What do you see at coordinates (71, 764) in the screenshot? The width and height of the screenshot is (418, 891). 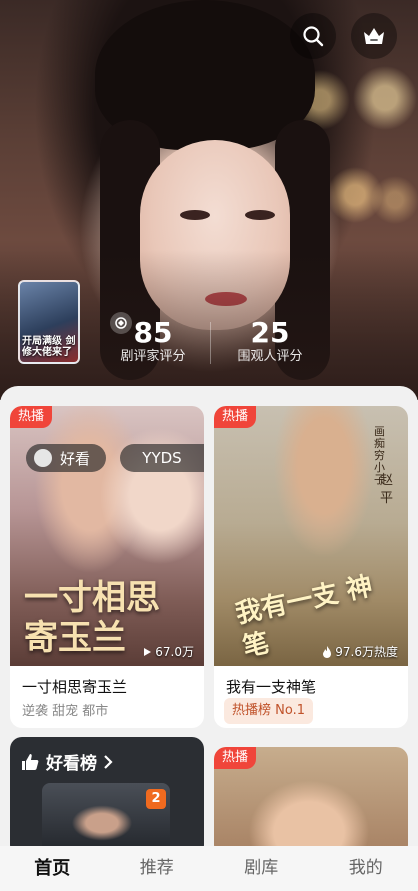 I see `good-list-title: 好看榜` at bounding box center [71, 764].